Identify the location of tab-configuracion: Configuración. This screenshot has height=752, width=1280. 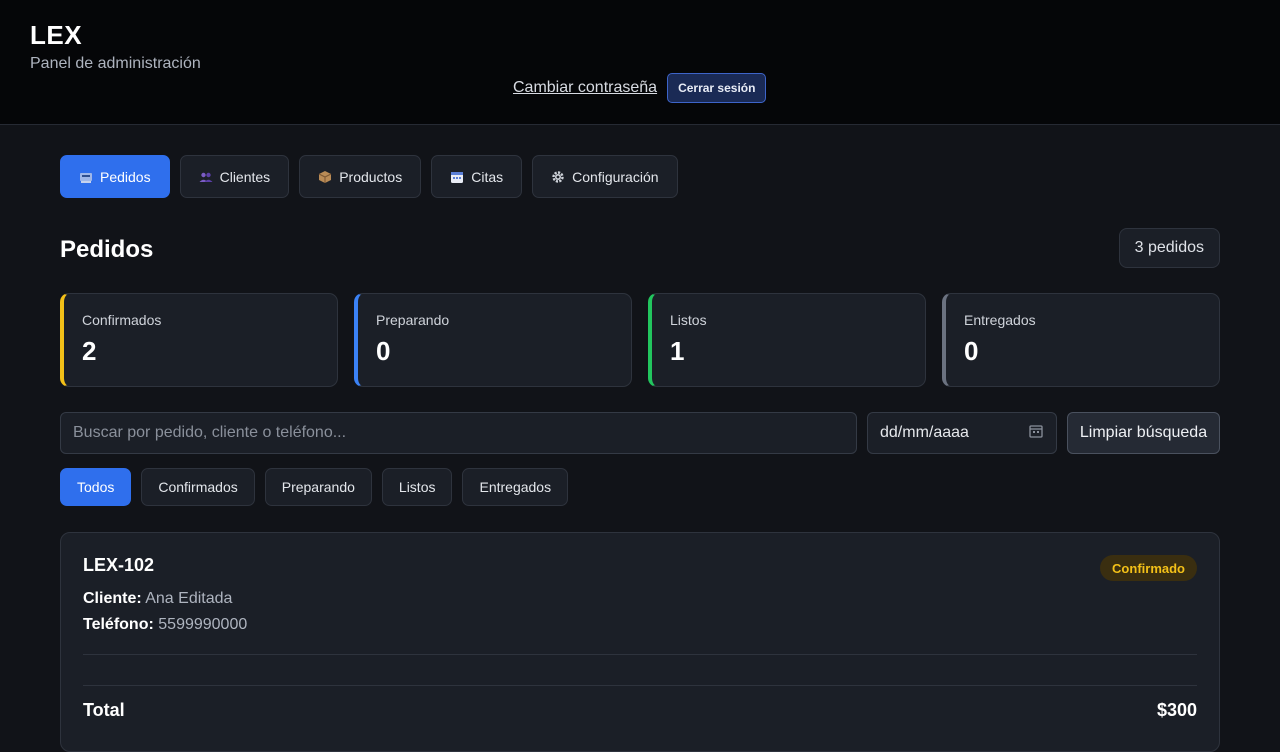
(605, 176).